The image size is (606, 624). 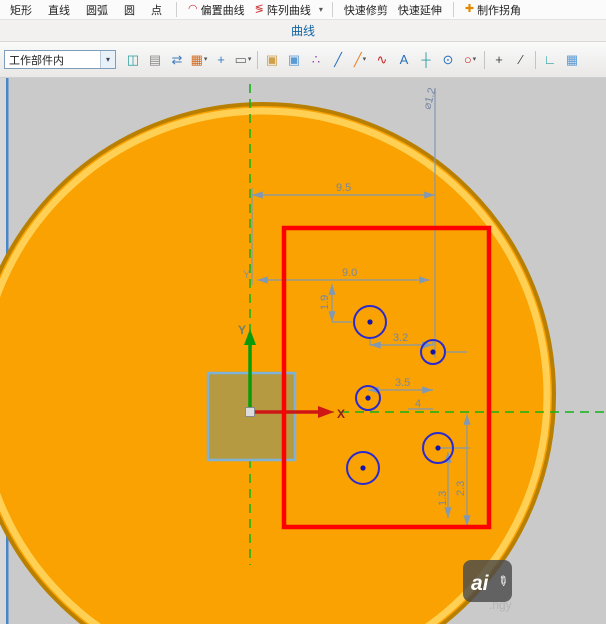 What do you see at coordinates (499, 10) in the screenshot?
I see `make-corner-label: 制作拐角` at bounding box center [499, 10].